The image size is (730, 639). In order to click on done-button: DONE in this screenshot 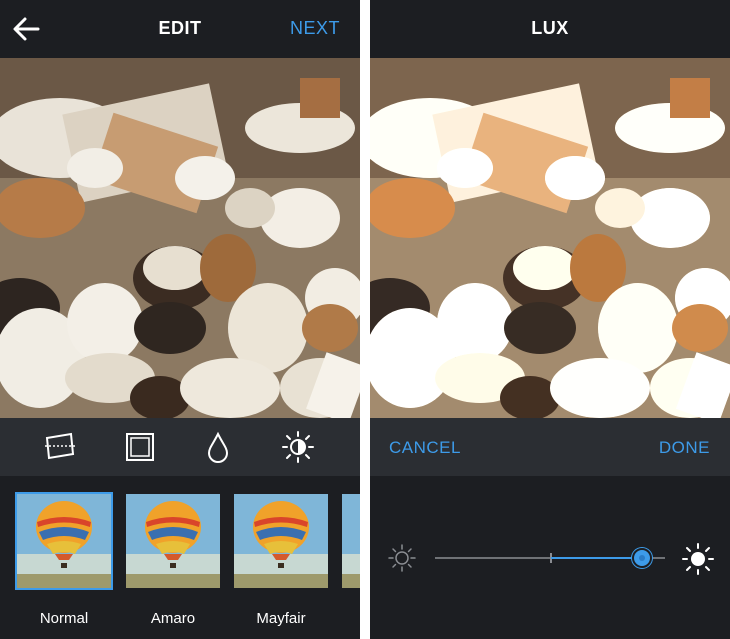, I will do `click(684, 448)`.